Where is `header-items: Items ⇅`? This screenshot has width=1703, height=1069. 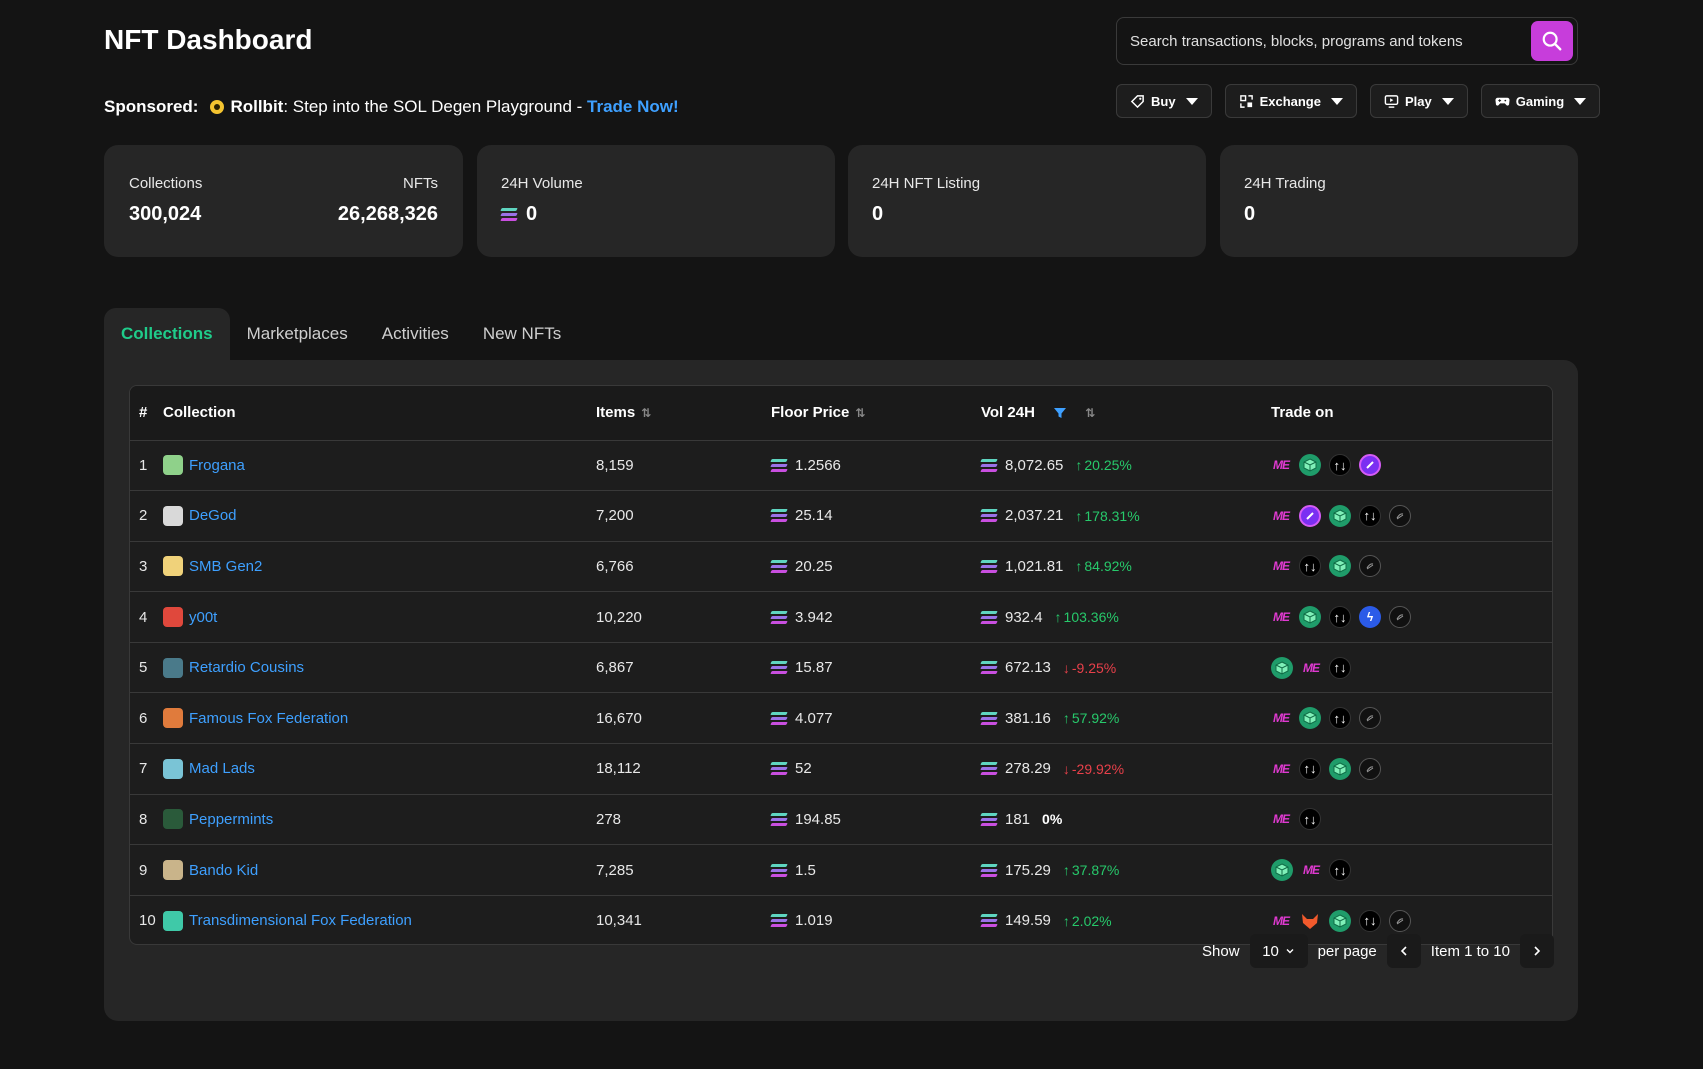 header-items: Items ⇅ is located at coordinates (683, 413).